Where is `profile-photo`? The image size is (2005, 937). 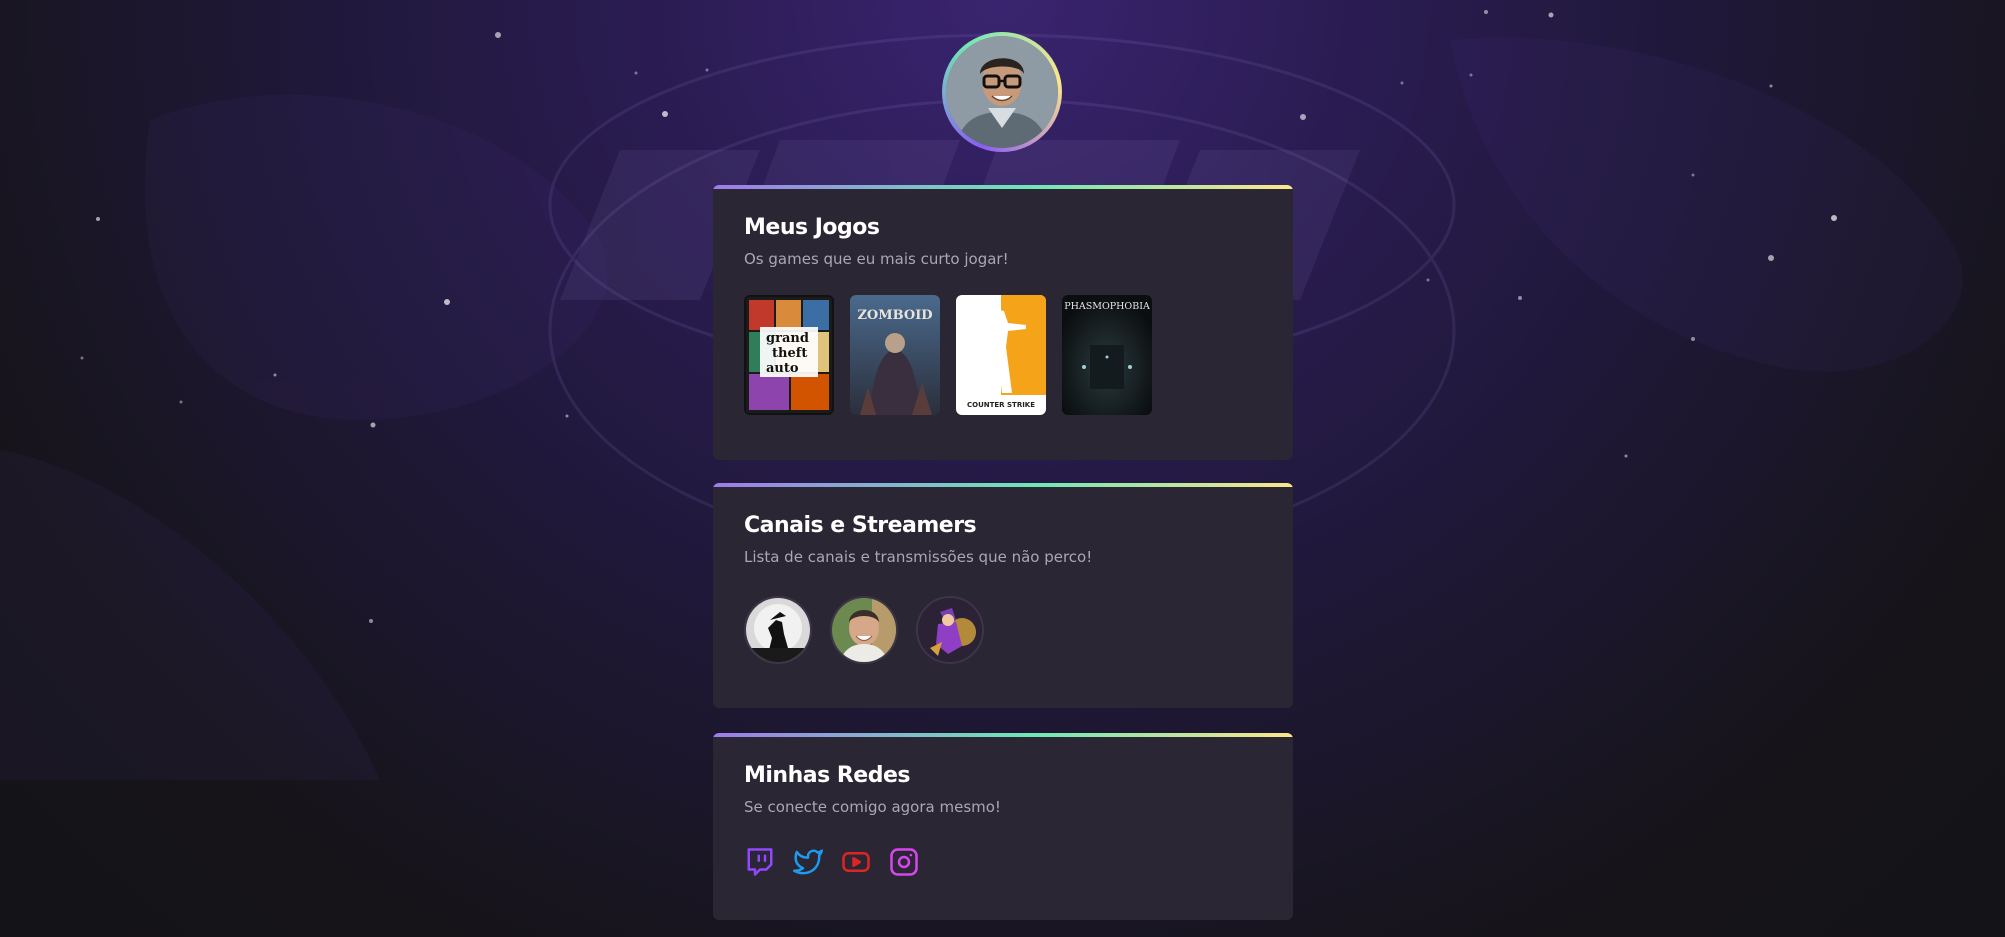 profile-photo is located at coordinates (1002, 92).